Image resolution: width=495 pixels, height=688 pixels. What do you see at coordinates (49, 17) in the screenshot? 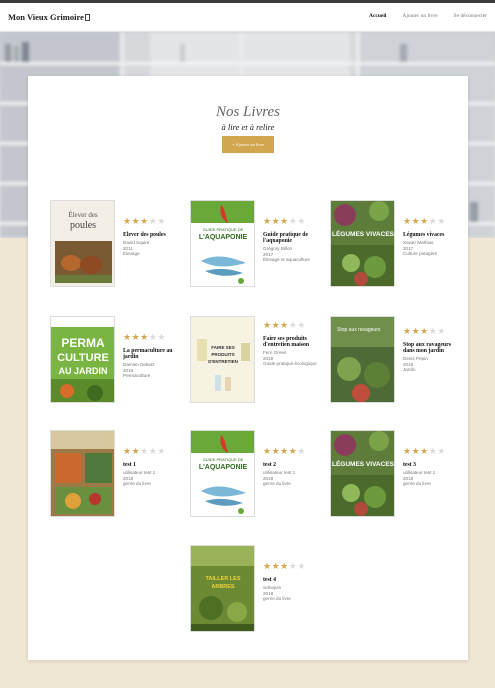
I see `brand-logo: Mon Vieux Grimoire` at bounding box center [49, 17].